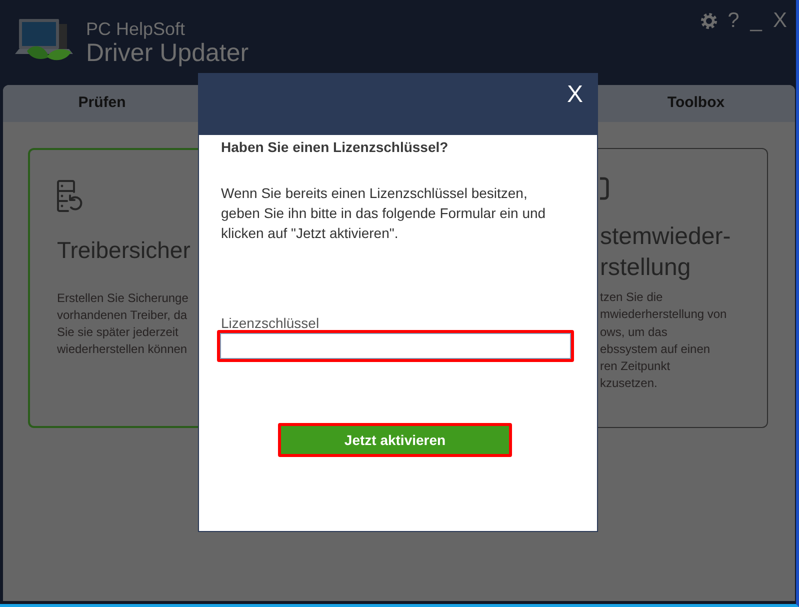  What do you see at coordinates (395, 346) in the screenshot?
I see `license-key-field` at bounding box center [395, 346].